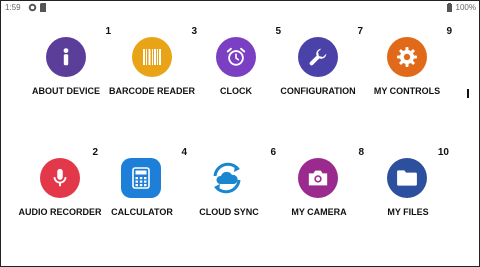  What do you see at coordinates (465, 7) in the screenshot?
I see `battery-percent: 100%` at bounding box center [465, 7].